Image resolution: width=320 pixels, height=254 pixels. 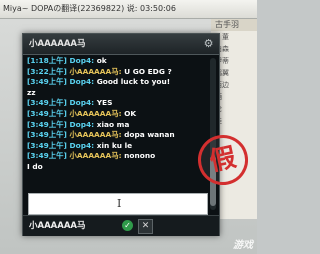 I want to click on host-window-title: Miya~ DOPAの翻译(22369822) 说: 03:50:06, so click(x=89, y=8).